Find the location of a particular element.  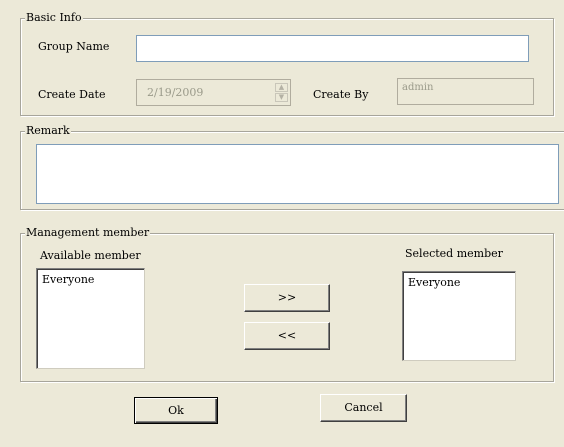

ok-button: Ok is located at coordinates (176, 410).